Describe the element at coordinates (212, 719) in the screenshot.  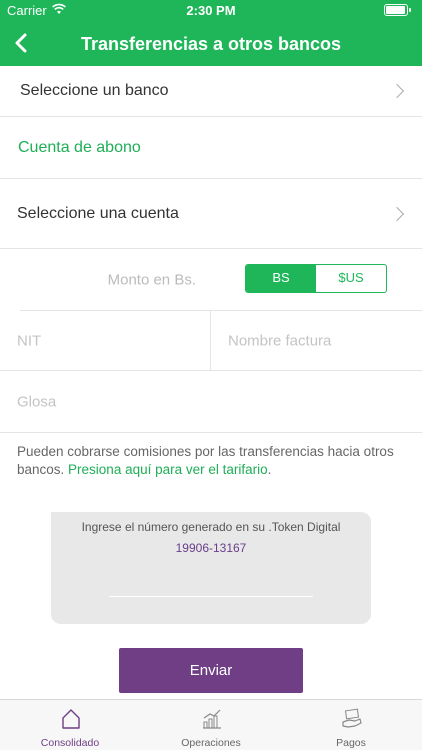
I see `chart-icon` at that location.